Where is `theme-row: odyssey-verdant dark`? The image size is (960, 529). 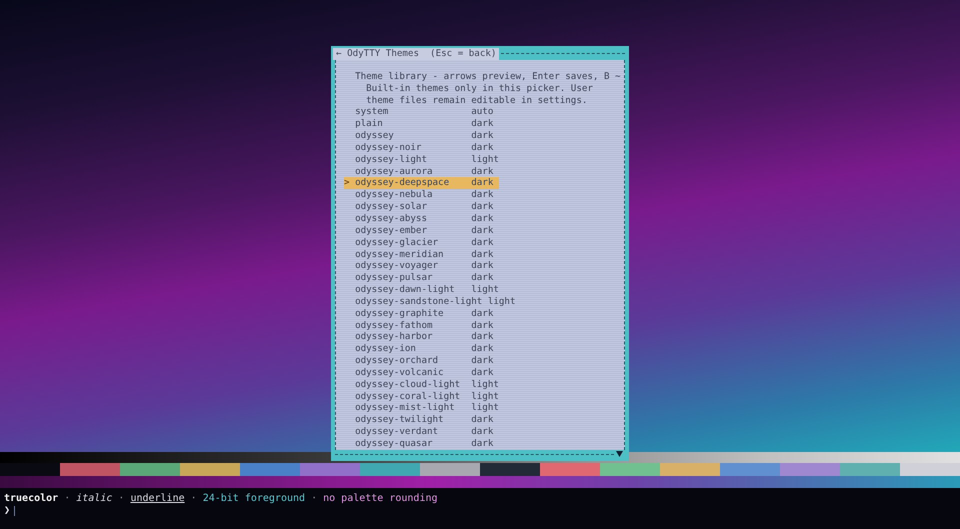 theme-row: odyssey-verdant dark is located at coordinates (421, 432).